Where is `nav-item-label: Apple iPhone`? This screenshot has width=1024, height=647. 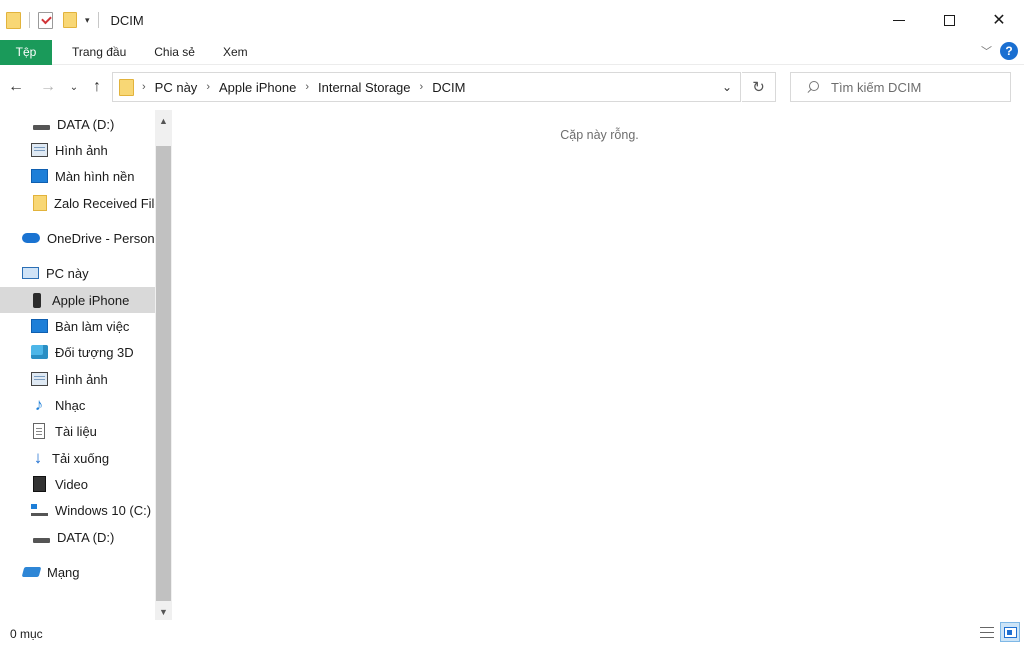
nav-item-label: Apple iPhone is located at coordinates (91, 300).